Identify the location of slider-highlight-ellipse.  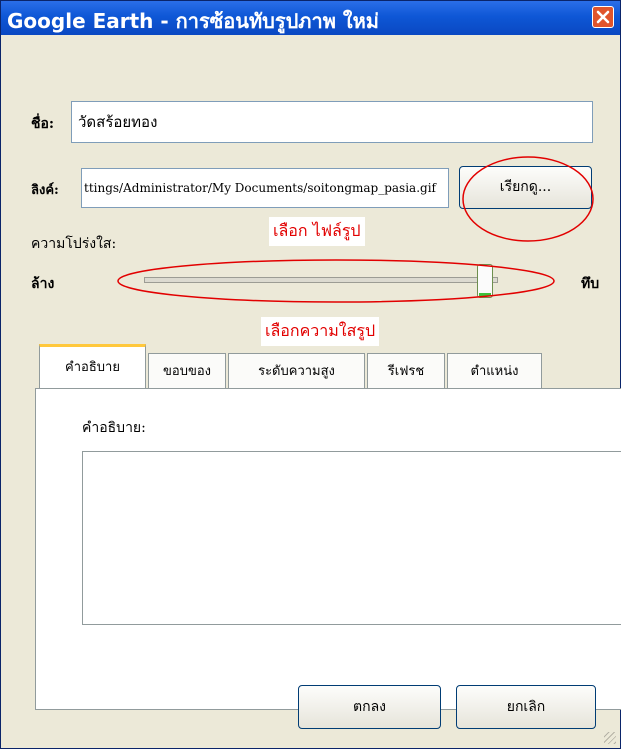
(336, 281).